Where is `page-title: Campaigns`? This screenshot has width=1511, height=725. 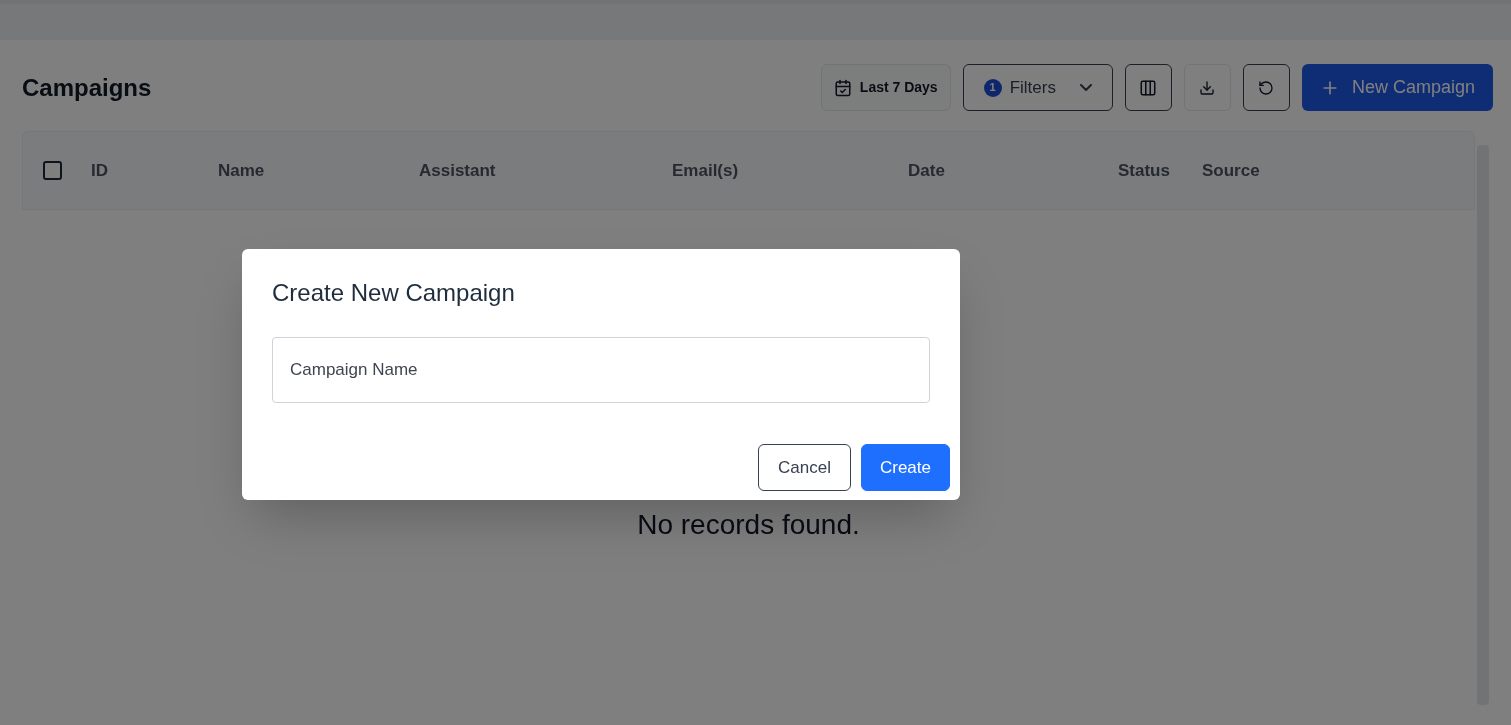
page-title: Campaigns is located at coordinates (87, 87).